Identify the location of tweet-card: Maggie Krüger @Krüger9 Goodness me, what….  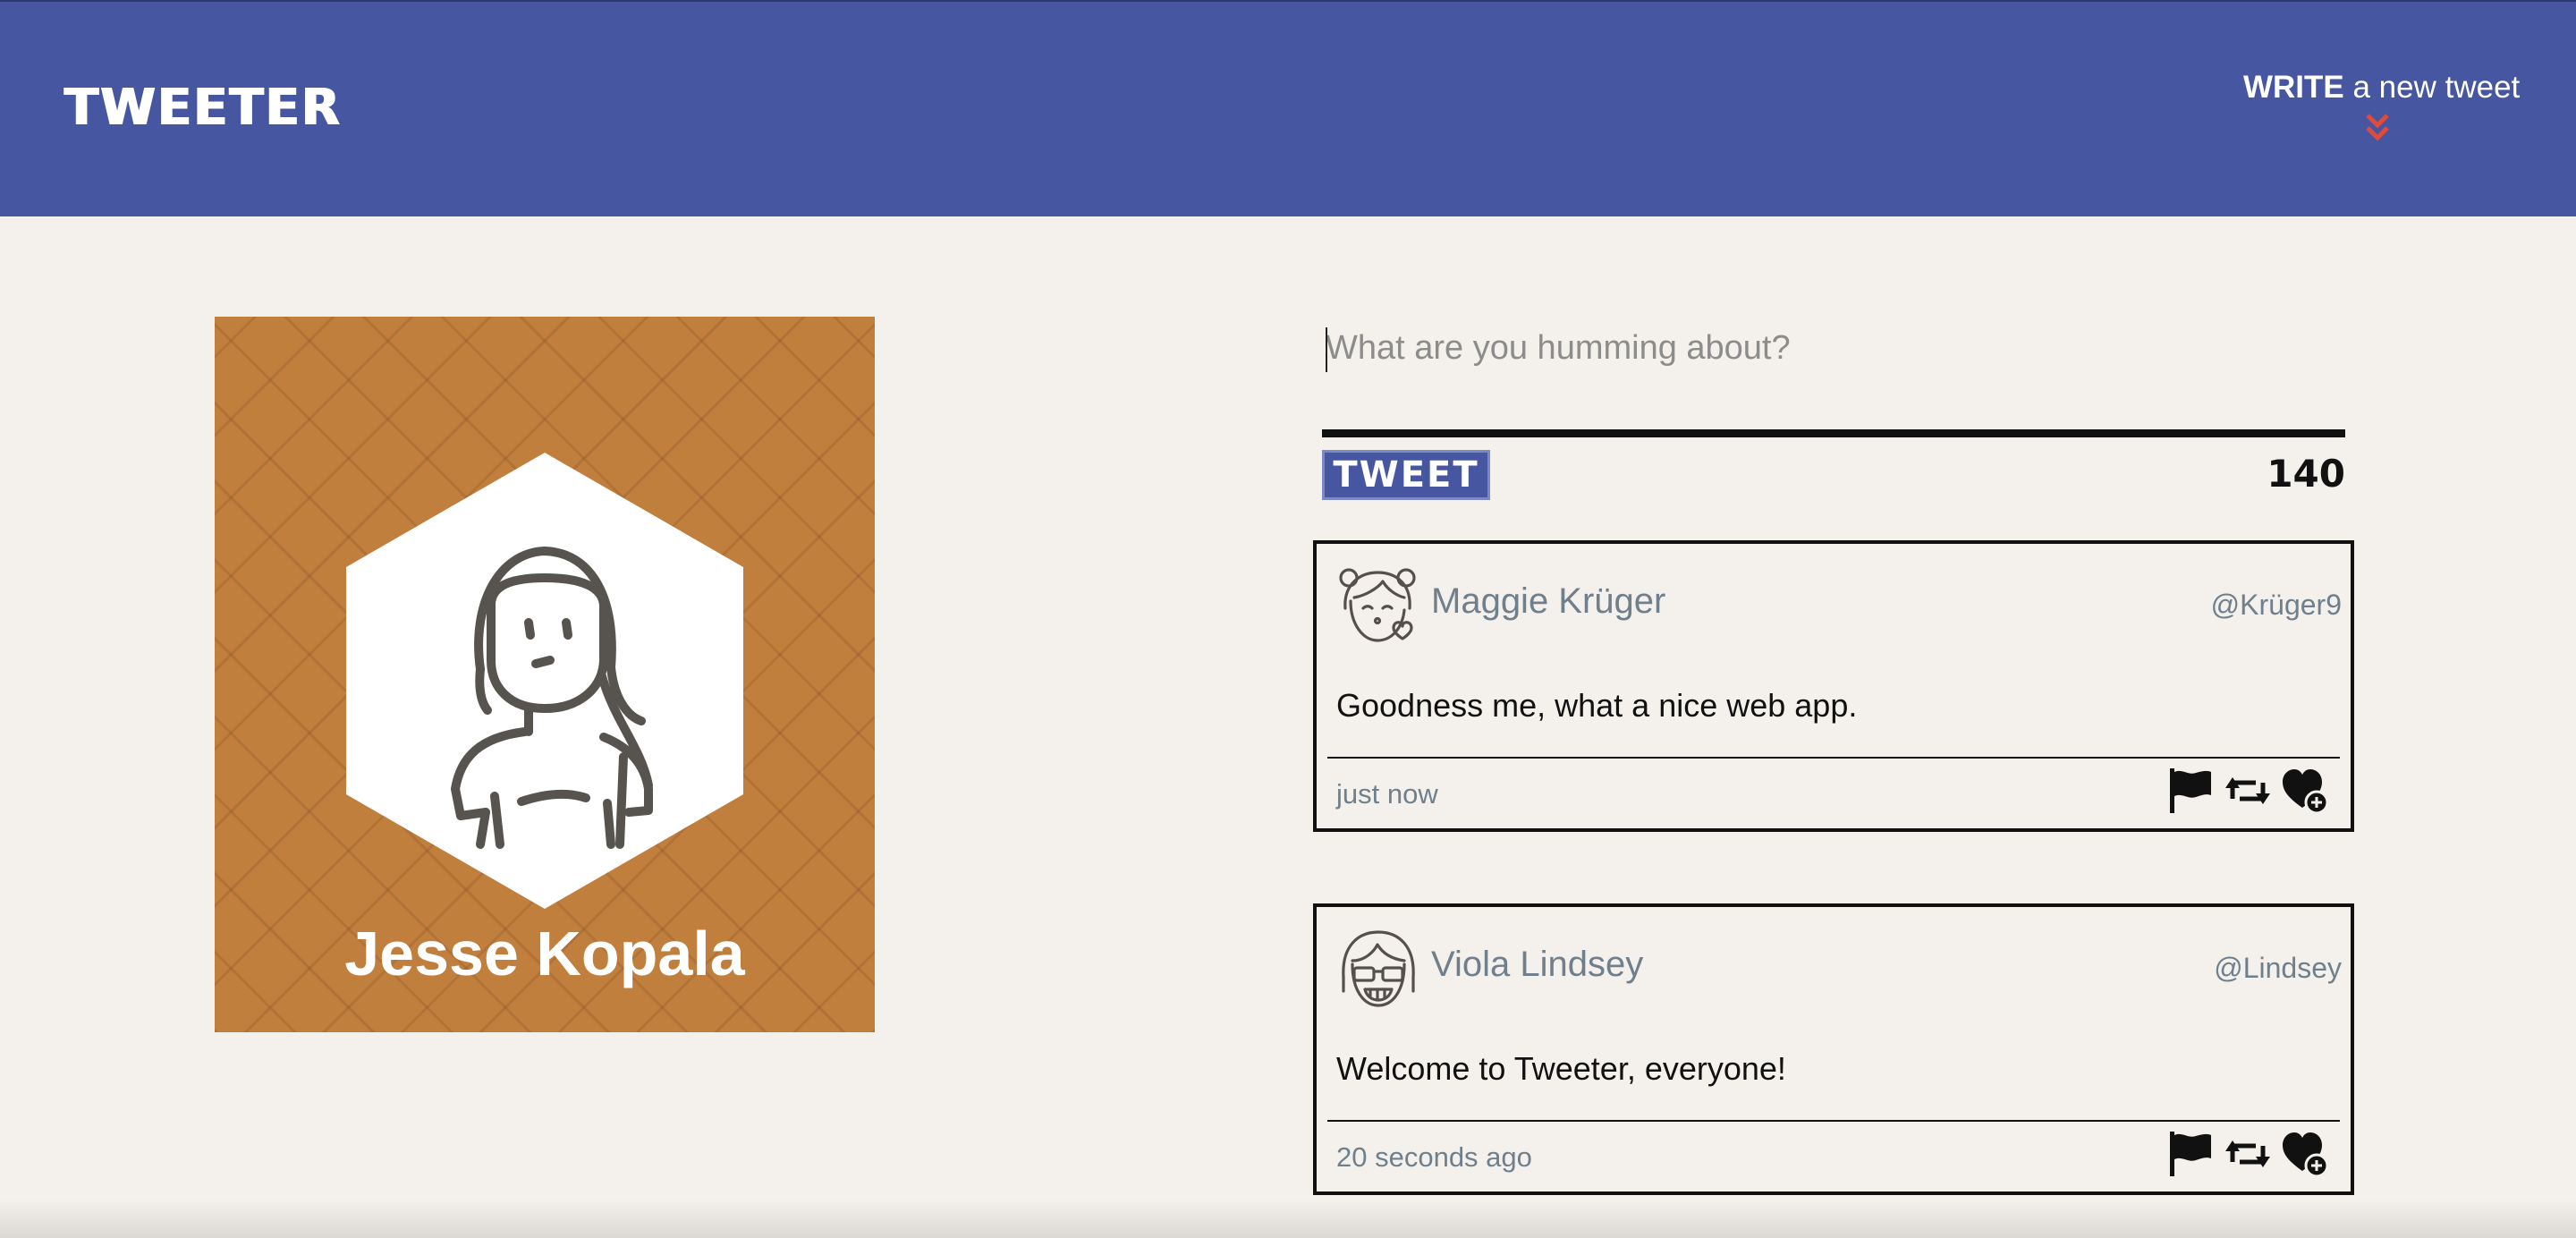
(1833, 686).